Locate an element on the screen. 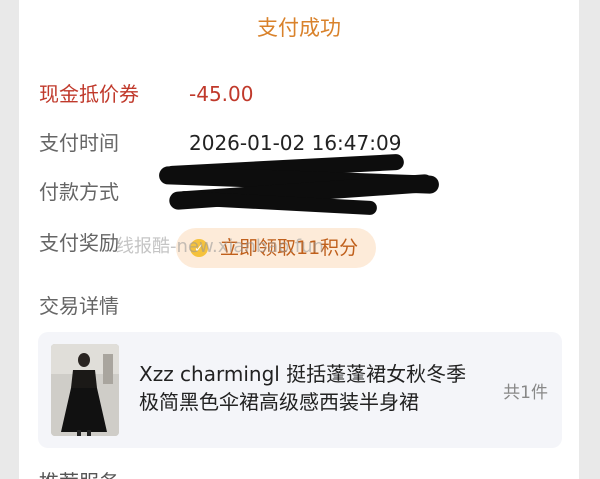 The image size is (600, 479). claim-points-label: 立即领取11积分 is located at coordinates (289, 248).